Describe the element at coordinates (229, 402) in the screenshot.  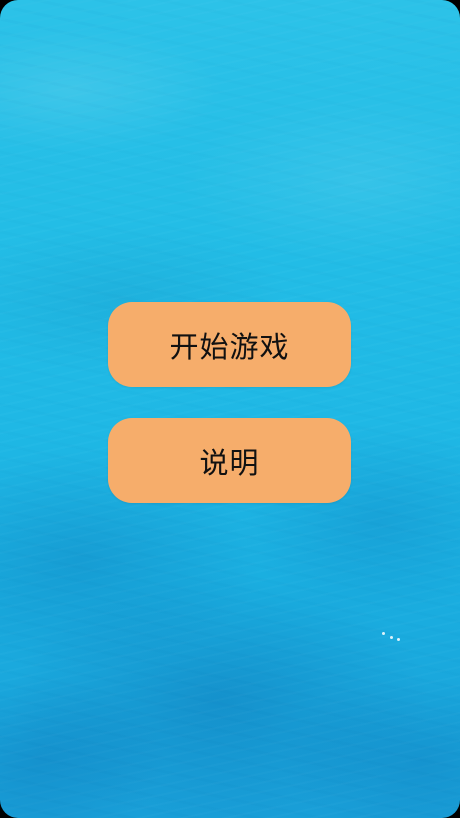
I see `main-menu: 开始游戏 说明` at that location.